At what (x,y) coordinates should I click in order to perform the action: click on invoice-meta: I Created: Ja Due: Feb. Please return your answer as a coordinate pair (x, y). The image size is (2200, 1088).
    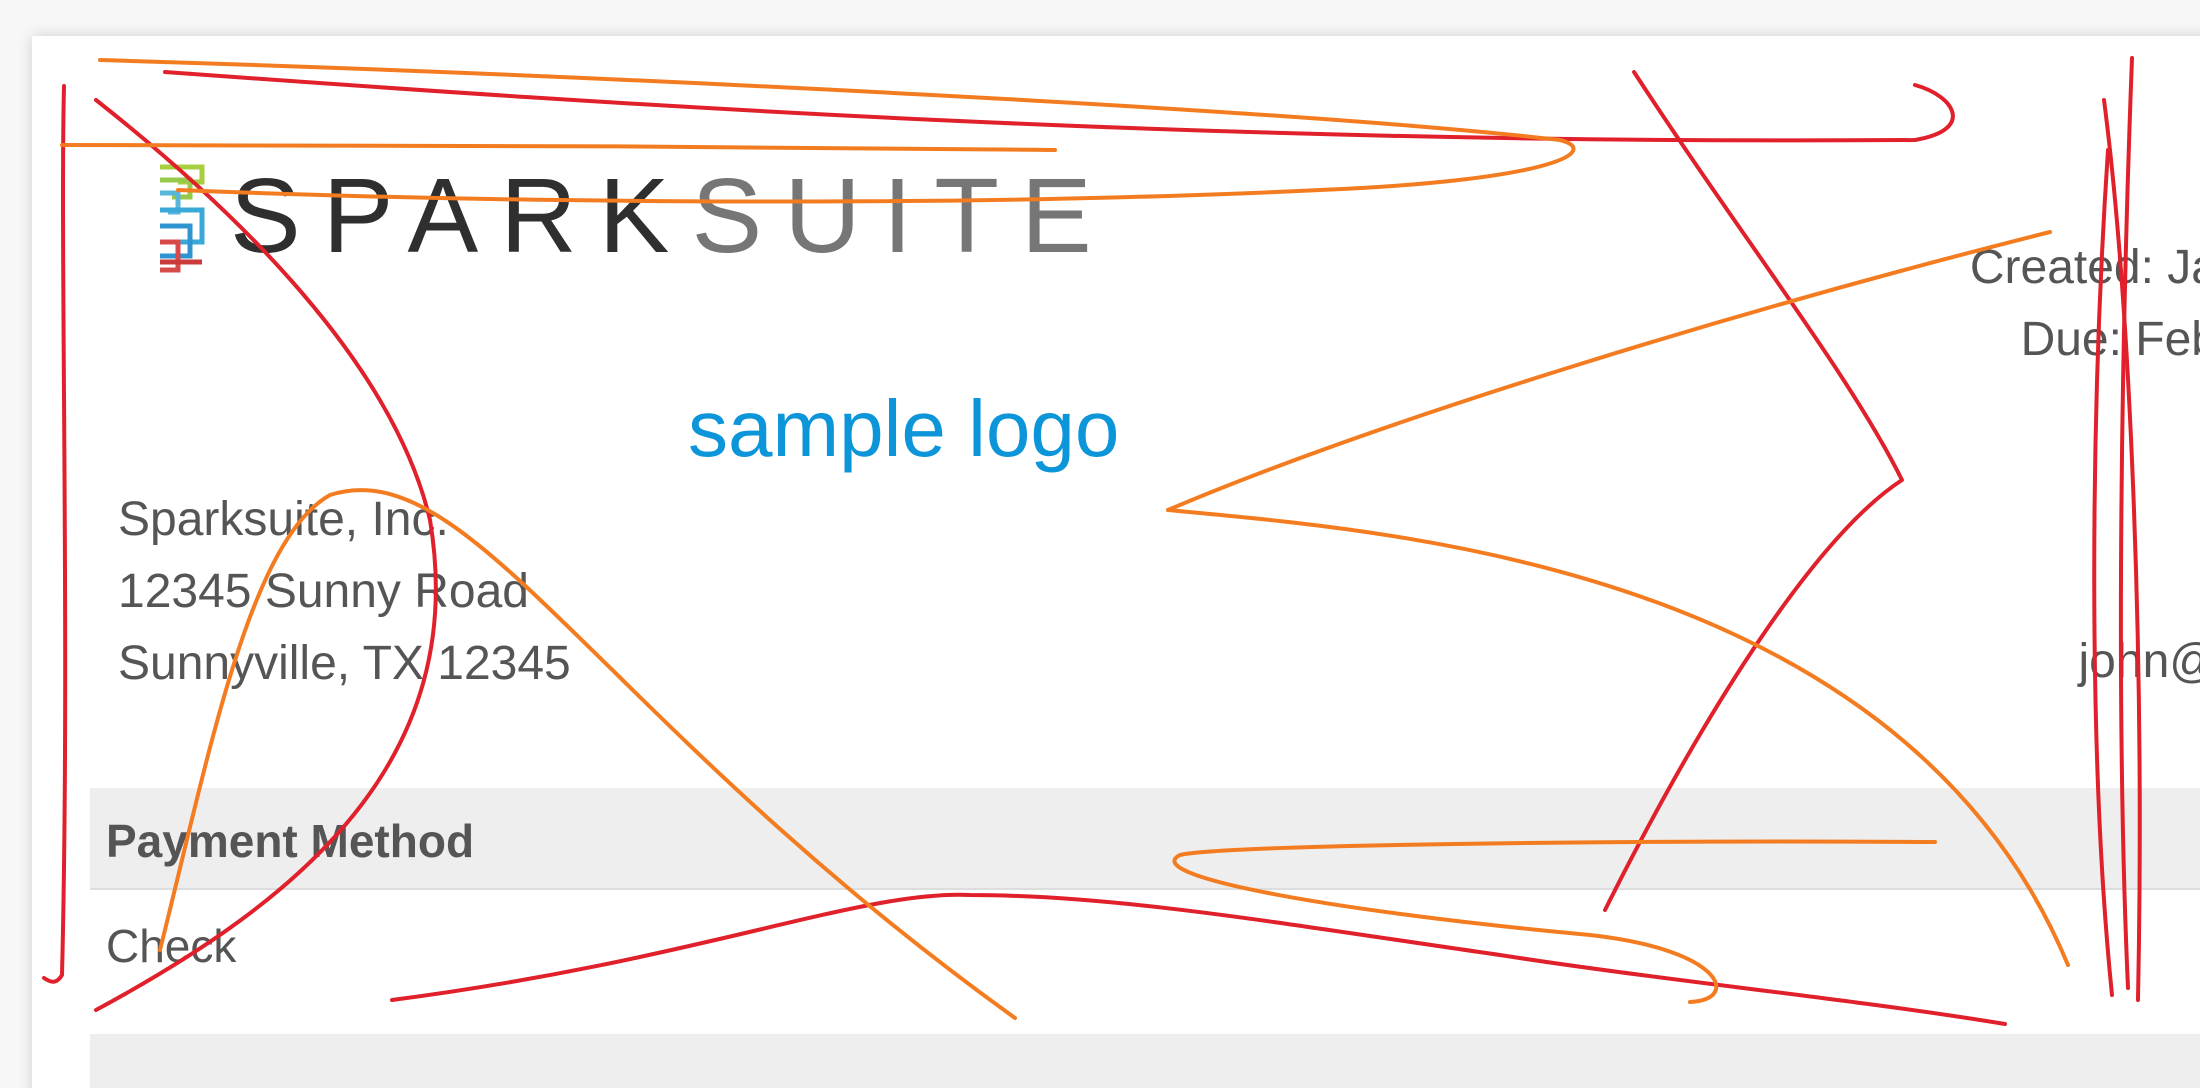
    Looking at the image, I should click on (2085, 268).